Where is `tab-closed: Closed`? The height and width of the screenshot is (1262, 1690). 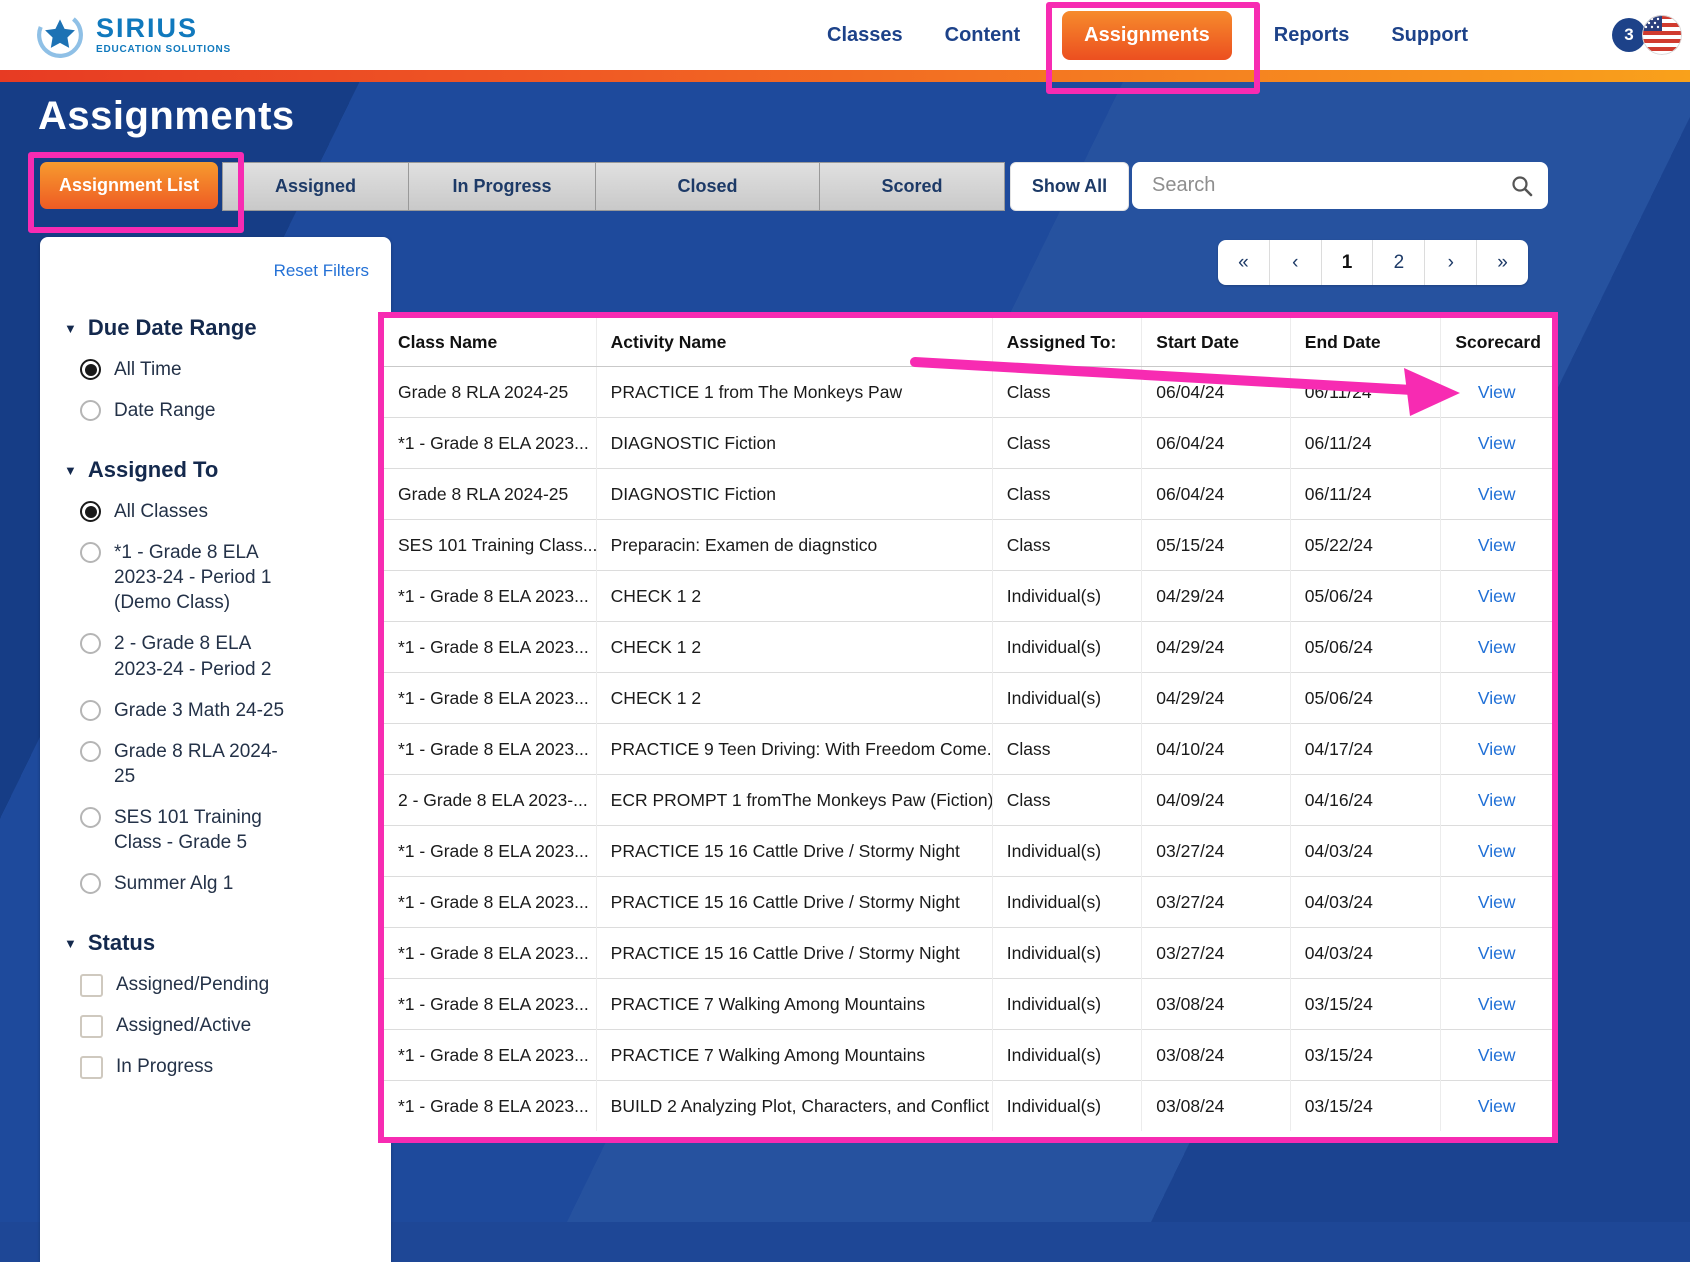 tab-closed: Closed is located at coordinates (707, 186).